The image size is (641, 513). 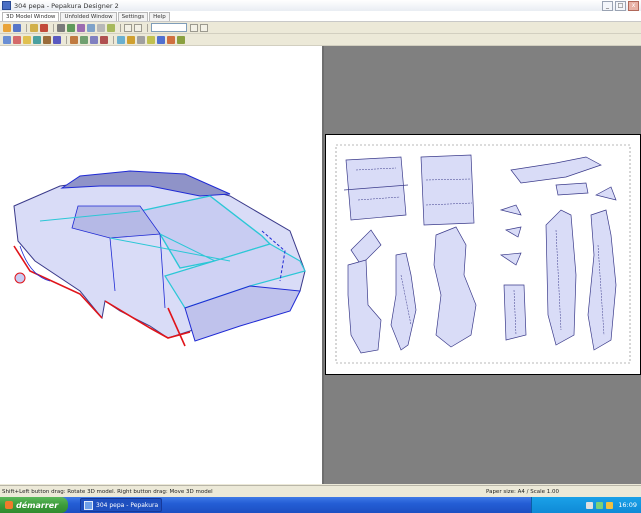 I want to click on tab-settings: Settings, so click(x=133, y=16).